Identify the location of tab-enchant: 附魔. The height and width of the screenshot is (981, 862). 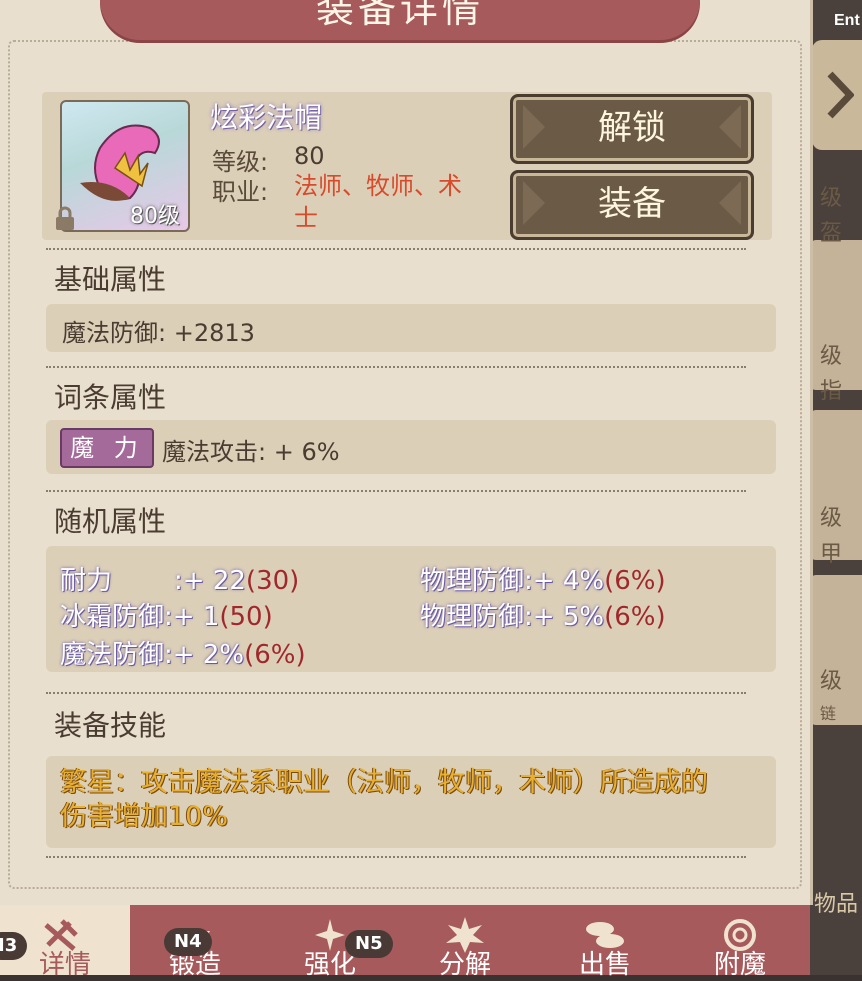
(740, 942).